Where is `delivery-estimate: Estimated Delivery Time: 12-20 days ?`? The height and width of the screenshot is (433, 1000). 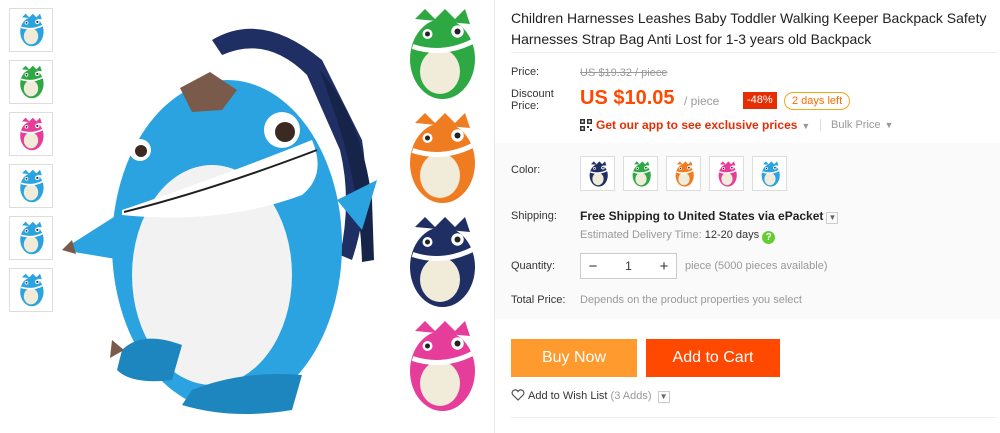 delivery-estimate: Estimated Delivery Time: 12-20 days ? is located at coordinates (678, 236).